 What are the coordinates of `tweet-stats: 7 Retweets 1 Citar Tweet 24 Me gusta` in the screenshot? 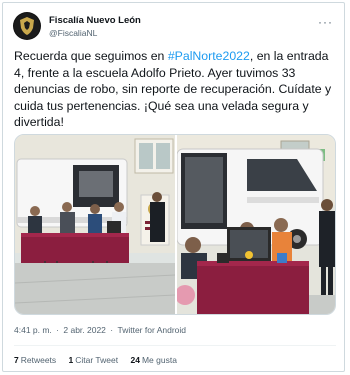 It's located at (100, 360).